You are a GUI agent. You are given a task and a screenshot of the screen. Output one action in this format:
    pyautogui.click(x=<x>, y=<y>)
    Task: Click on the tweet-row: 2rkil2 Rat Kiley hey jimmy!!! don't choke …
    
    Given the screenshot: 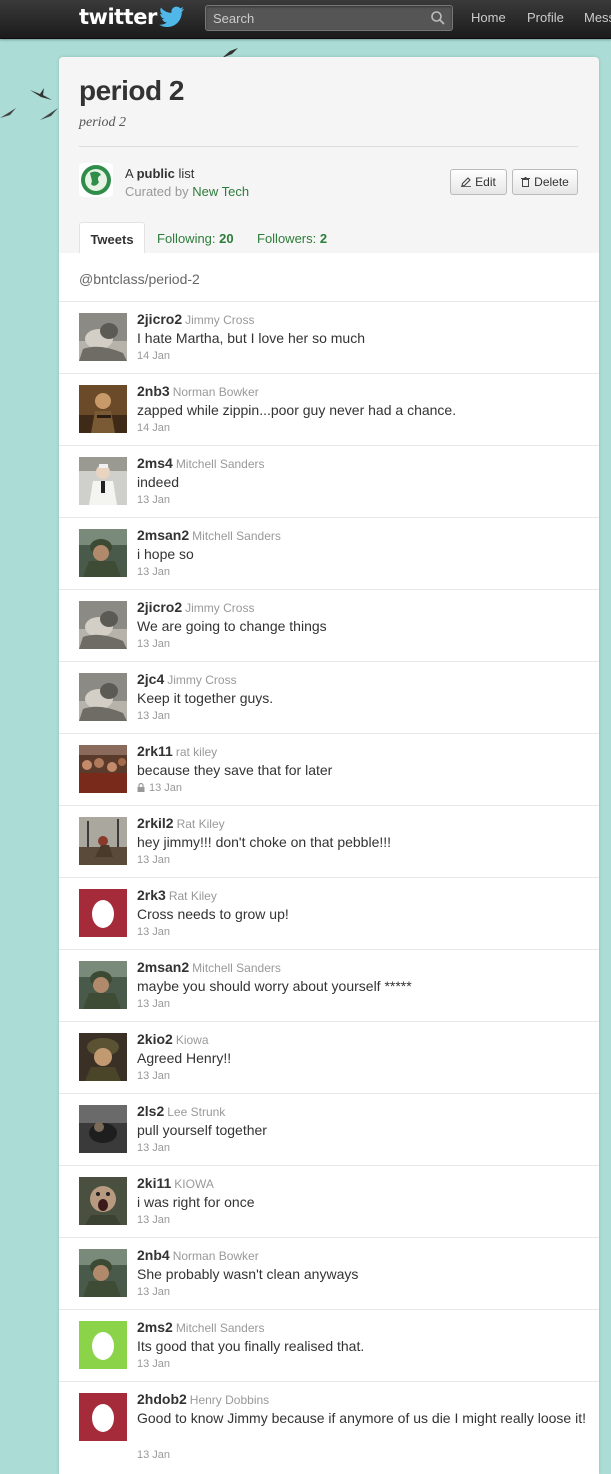 What is the action you would take?
    pyautogui.click(x=329, y=841)
    